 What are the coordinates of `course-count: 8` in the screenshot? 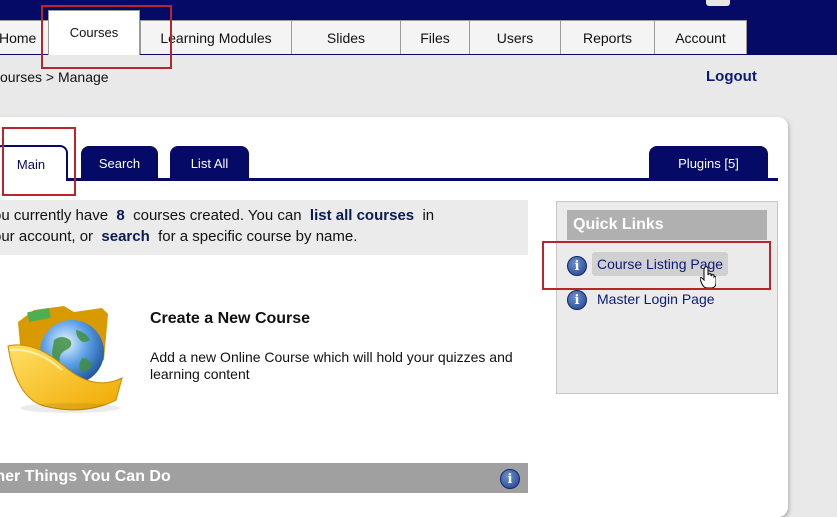 It's located at (120, 215).